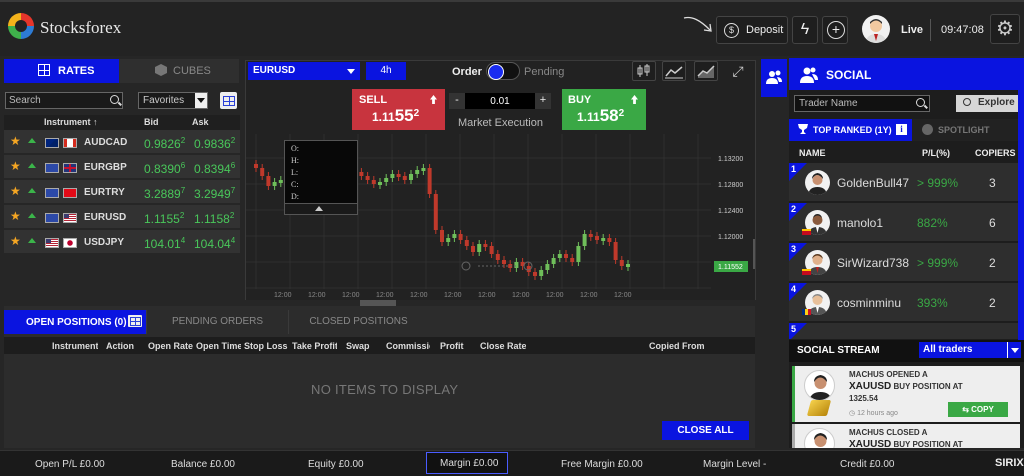 Image resolution: width=1024 pixels, height=476 pixels. I want to click on rate-row: ★ EURGBP 0.83906 0.83946, so click(122, 167).